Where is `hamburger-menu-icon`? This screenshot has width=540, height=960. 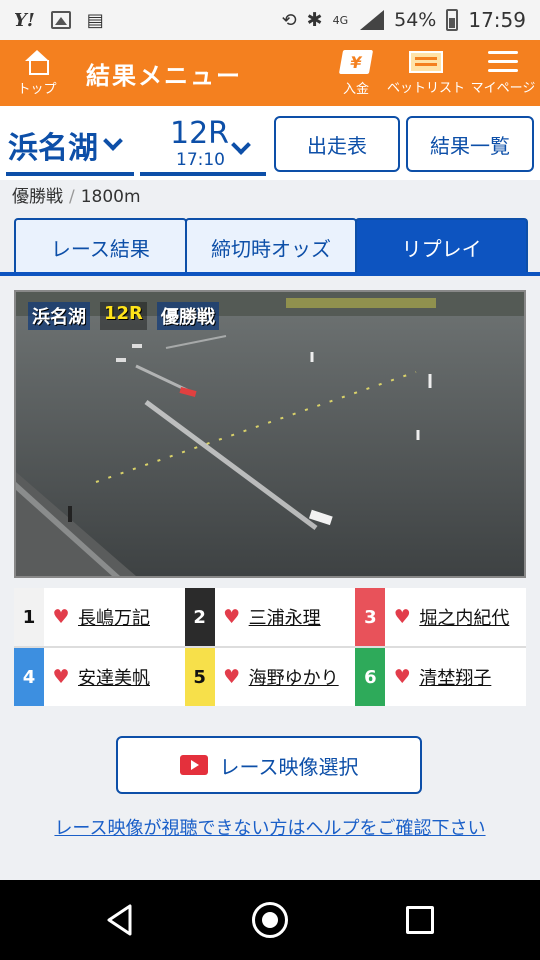
hamburger-menu-icon is located at coordinates (503, 61).